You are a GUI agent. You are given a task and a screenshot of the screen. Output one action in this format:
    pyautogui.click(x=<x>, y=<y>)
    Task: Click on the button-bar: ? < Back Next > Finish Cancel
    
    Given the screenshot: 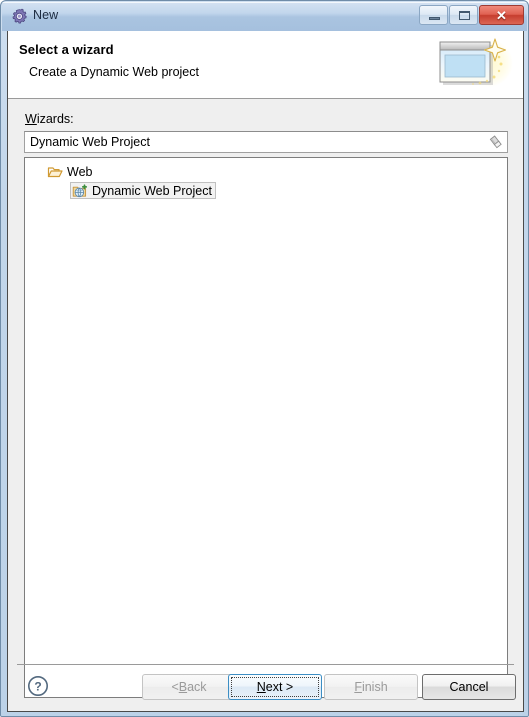 What is the action you would take?
    pyautogui.click(x=265, y=688)
    